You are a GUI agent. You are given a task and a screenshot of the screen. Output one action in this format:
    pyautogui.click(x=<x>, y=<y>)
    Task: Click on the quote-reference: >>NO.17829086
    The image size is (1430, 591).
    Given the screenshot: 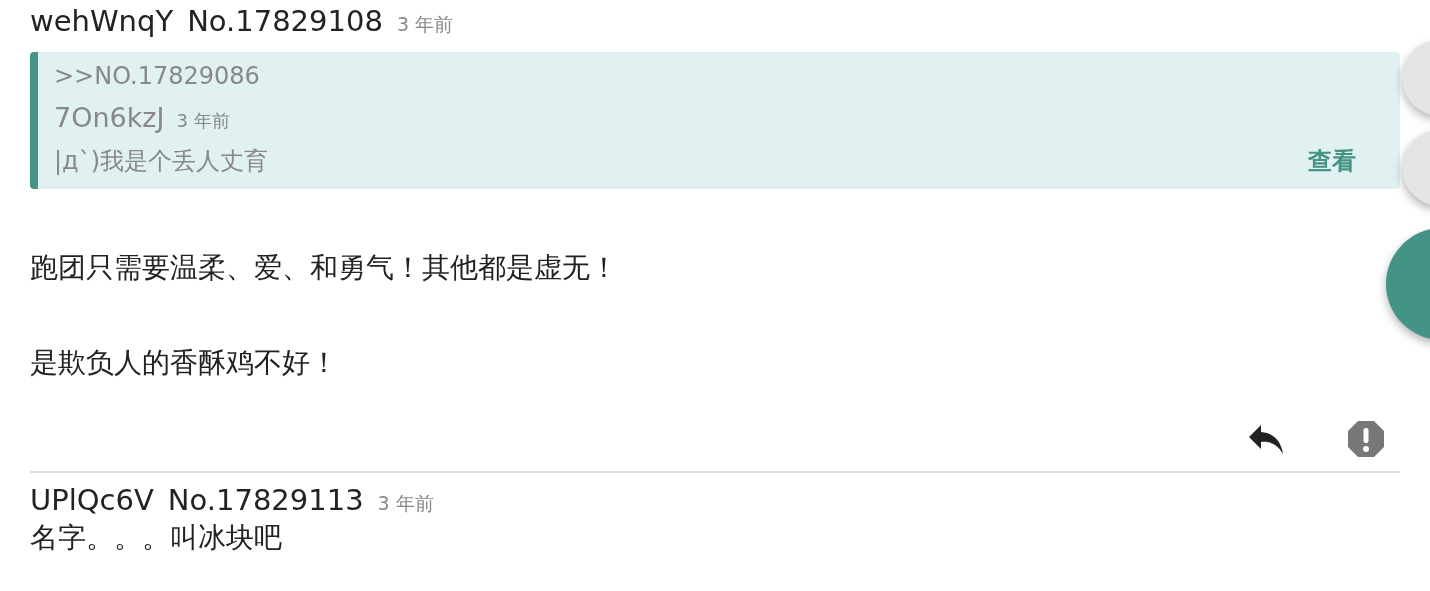 What is the action you would take?
    pyautogui.click(x=157, y=76)
    